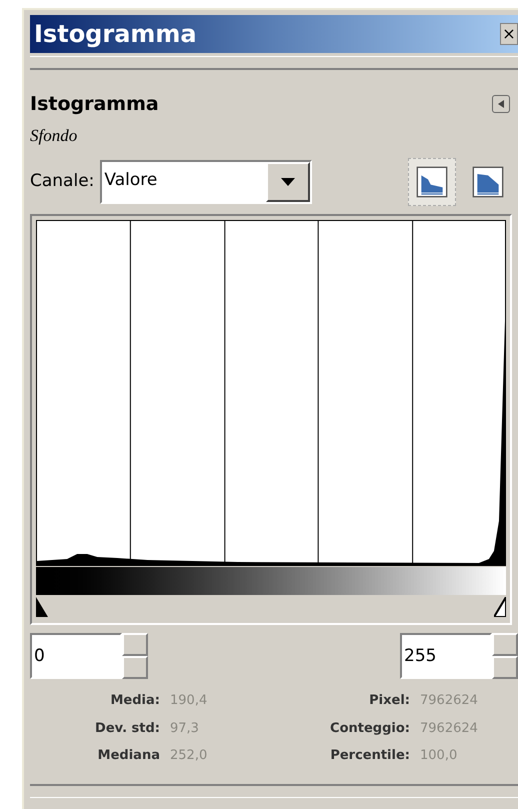  Describe the element at coordinates (76, 656) in the screenshot. I see `low-value-field: 0` at that location.